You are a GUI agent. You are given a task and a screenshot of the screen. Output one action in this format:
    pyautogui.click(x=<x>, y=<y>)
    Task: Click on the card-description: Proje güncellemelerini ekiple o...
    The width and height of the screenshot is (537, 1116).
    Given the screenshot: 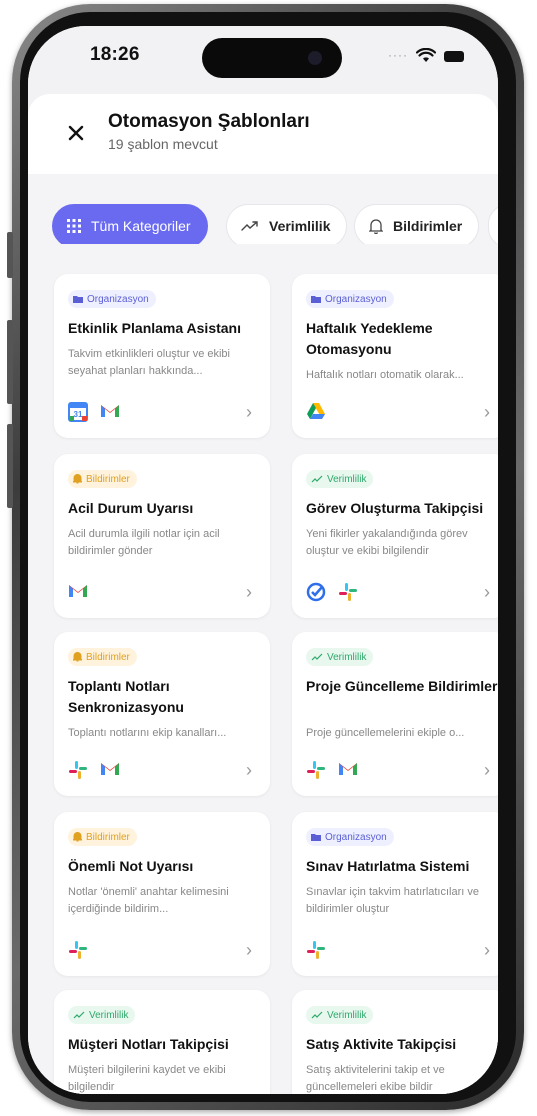 What is the action you would take?
    pyautogui.click(x=385, y=733)
    